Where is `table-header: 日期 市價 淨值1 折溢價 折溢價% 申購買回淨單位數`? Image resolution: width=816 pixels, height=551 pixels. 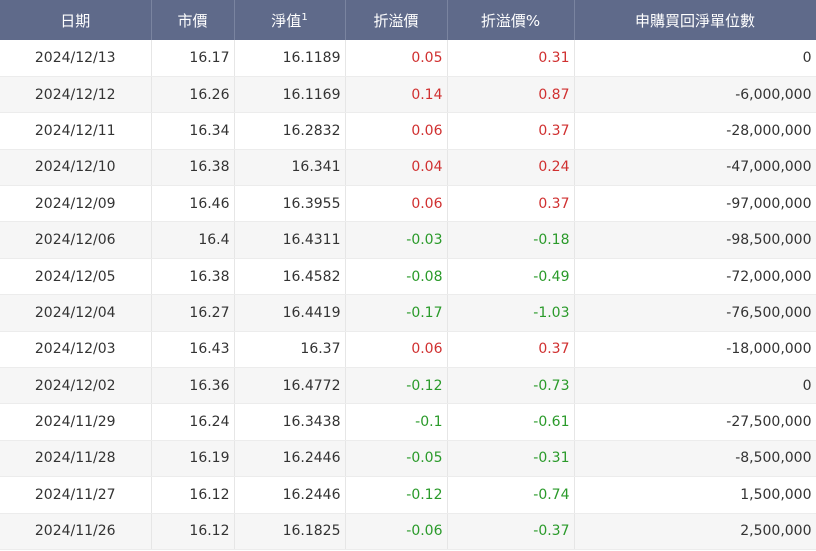 table-header: 日期 市價 淨值1 折溢價 折溢價% 申購買回淨單位數 is located at coordinates (408, 20).